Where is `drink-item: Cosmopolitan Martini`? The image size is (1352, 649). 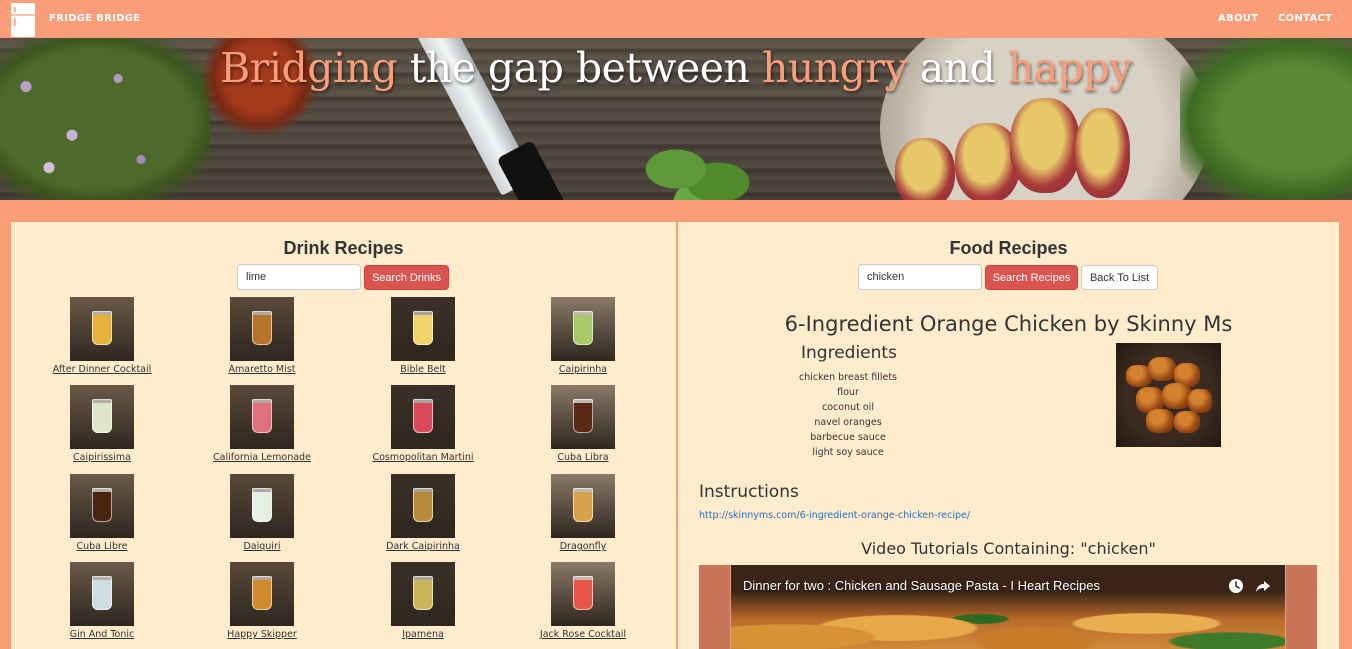 drink-item: Cosmopolitan Martini is located at coordinates (423, 424).